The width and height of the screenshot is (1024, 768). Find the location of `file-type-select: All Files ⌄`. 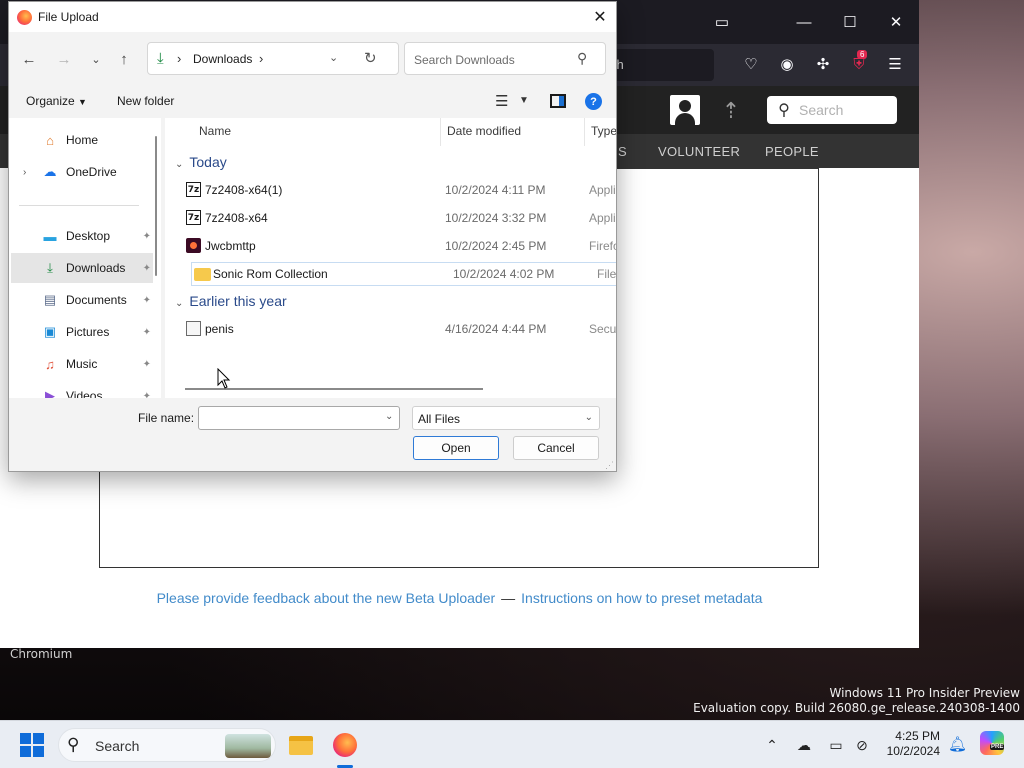

file-type-select: All Files ⌄ is located at coordinates (506, 418).